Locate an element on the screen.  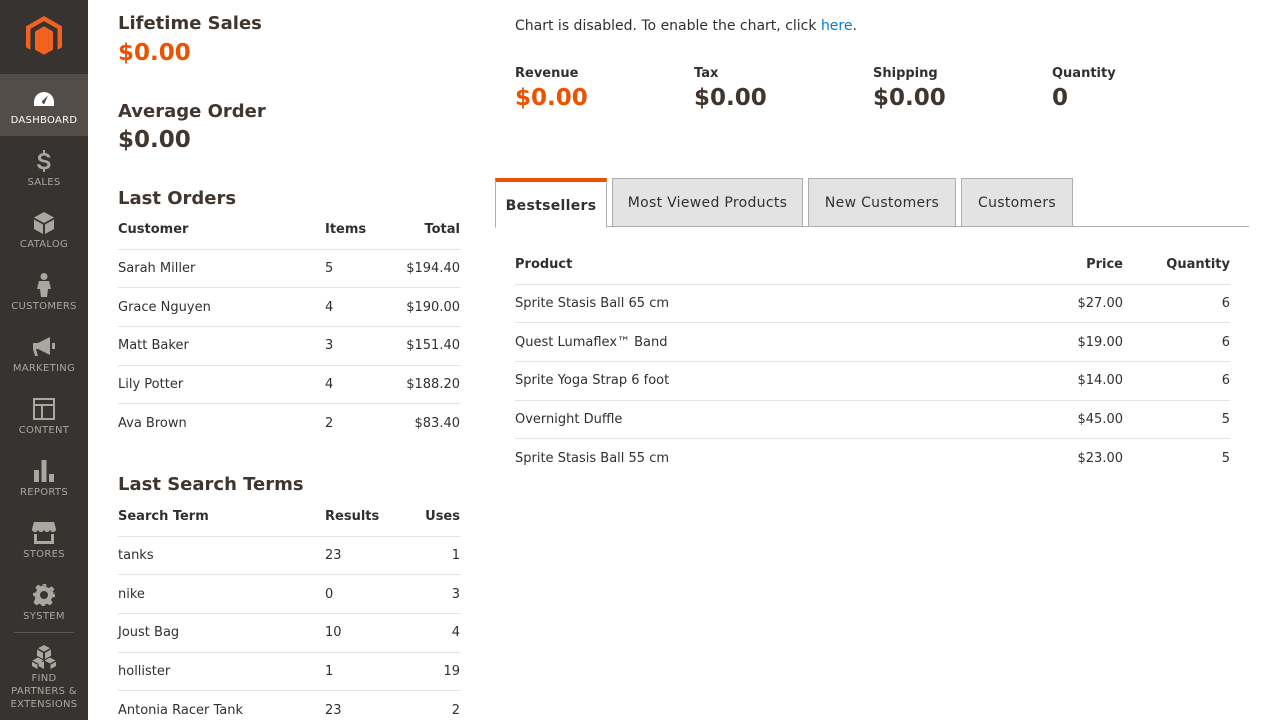
total-revenue: Revenue $0.00 is located at coordinates (604, 88).